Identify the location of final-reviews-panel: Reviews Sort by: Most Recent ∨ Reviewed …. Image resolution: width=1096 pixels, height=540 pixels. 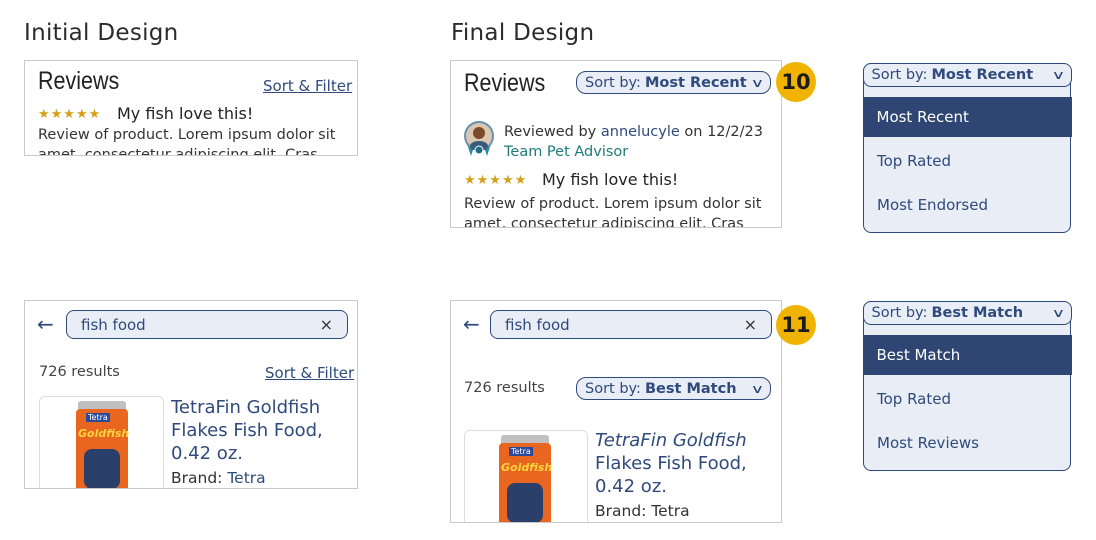
(616, 144).